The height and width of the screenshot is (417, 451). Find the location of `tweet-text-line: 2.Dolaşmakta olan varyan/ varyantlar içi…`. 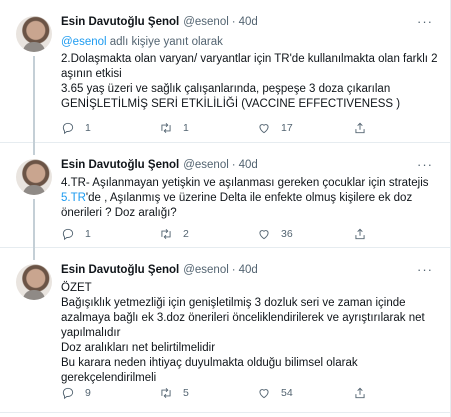

tweet-text-line: 2.Dolaşmakta olan varyan/ varyantlar içi… is located at coordinates (249, 66).